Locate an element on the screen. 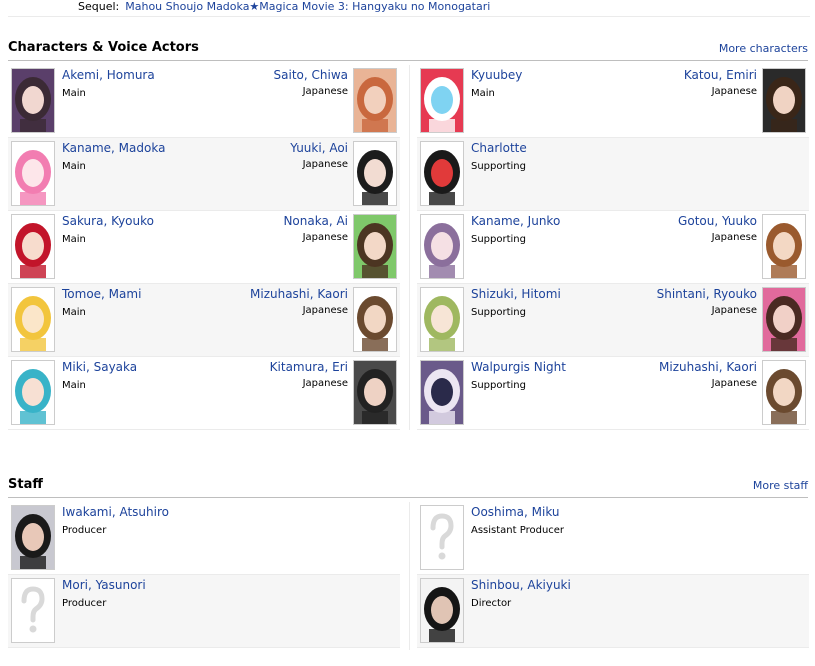 Image resolution: width=815 pixels, height=666 pixels. character-row: Miki, Sayaka Main Kitamura, Eri Japanese is located at coordinates (204, 393).